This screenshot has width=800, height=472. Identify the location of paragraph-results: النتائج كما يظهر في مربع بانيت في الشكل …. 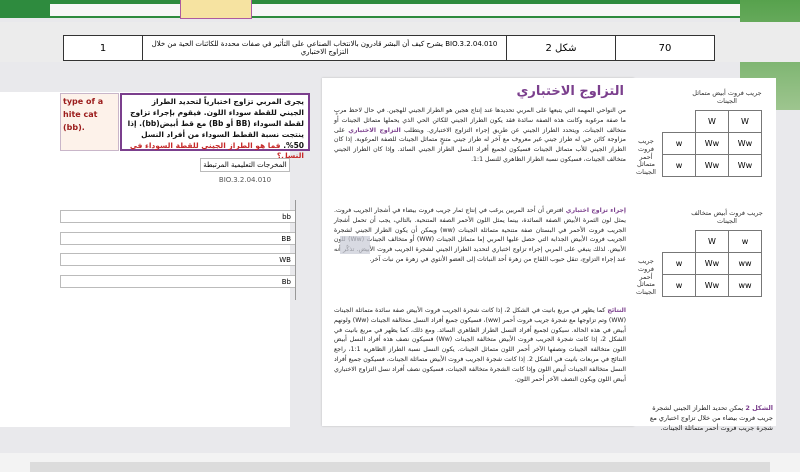
(480, 345).